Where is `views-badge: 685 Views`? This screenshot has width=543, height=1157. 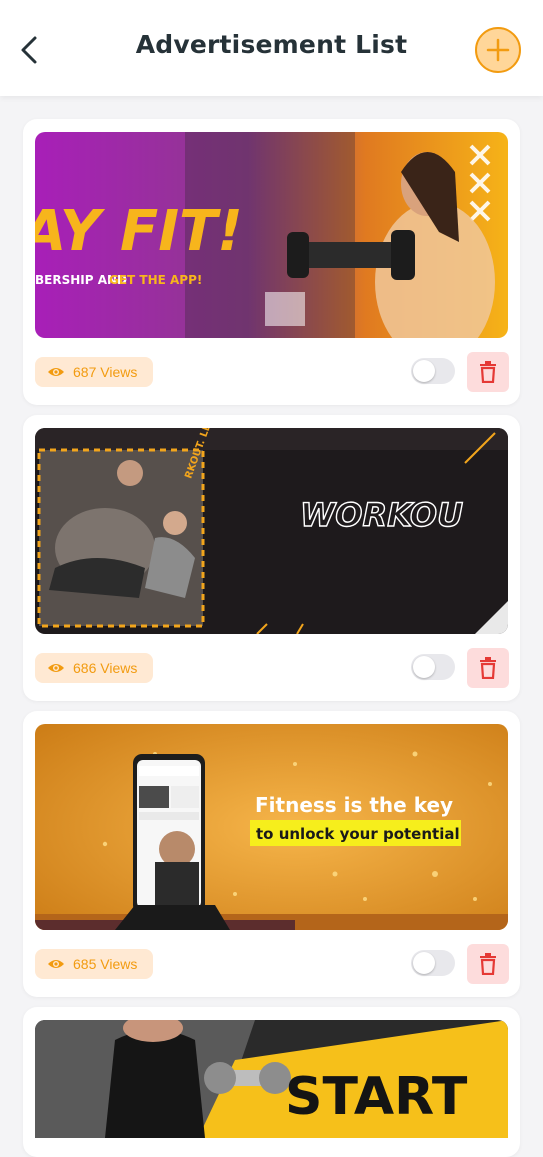 views-badge: 685 Views is located at coordinates (94, 964).